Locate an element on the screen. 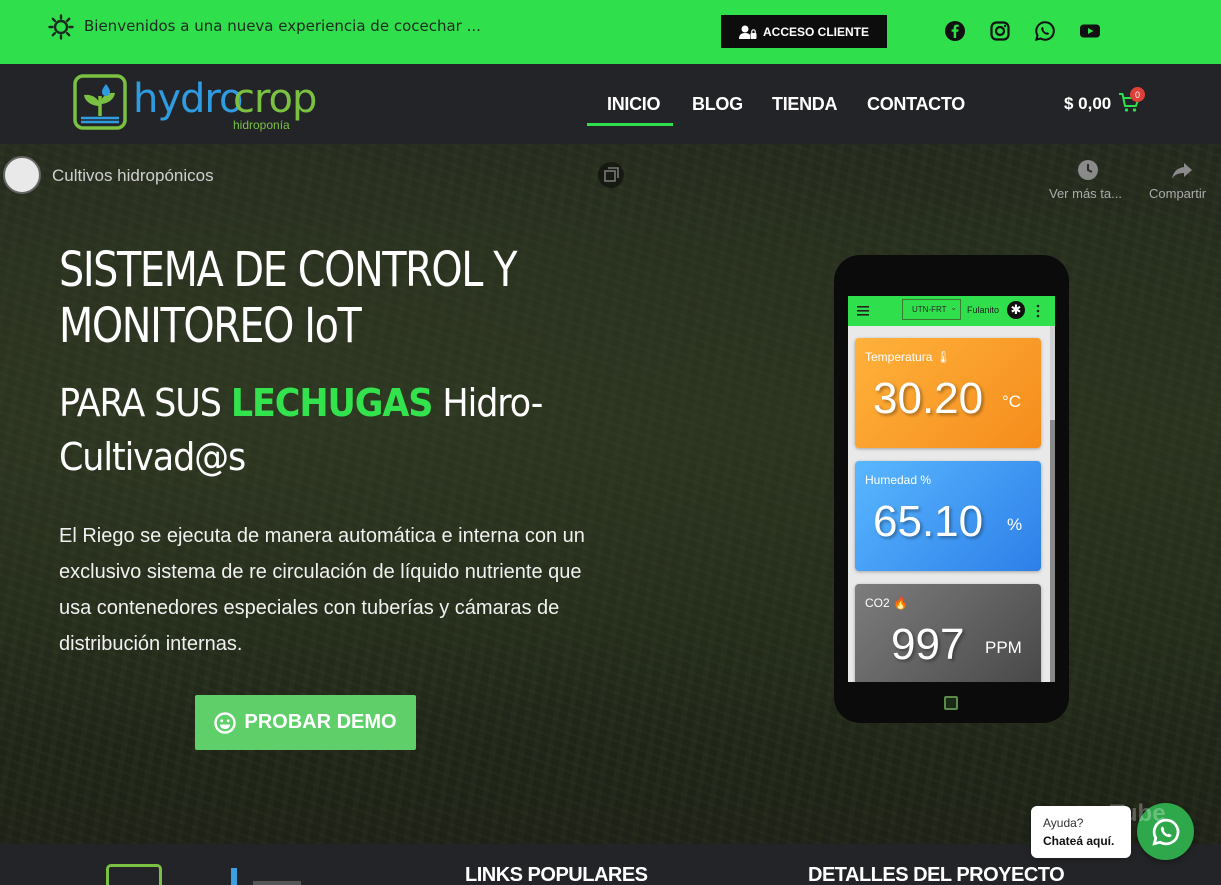  more-vertical-icon is located at coordinates (1038, 311).